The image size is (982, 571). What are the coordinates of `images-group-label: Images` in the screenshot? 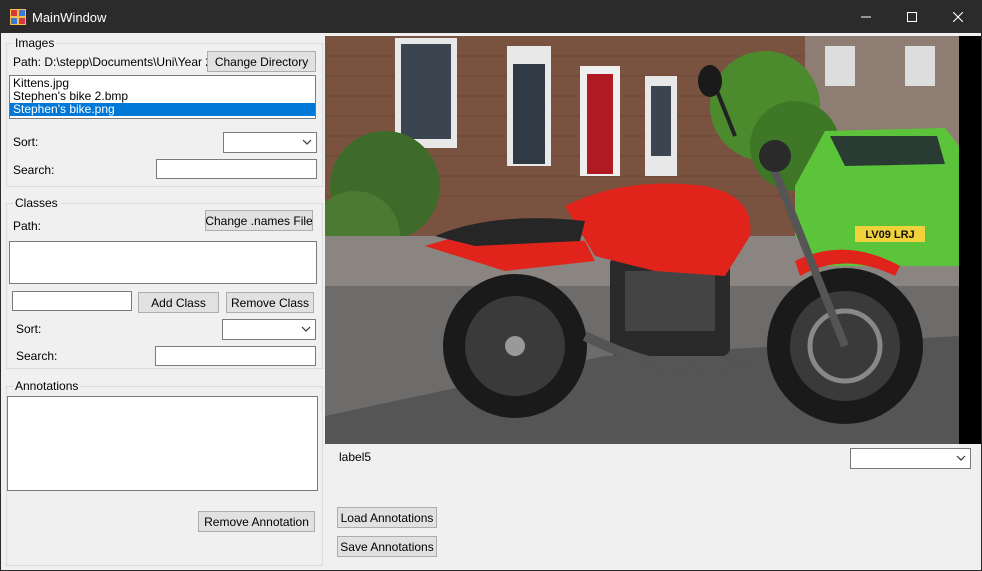 It's located at (35, 43).